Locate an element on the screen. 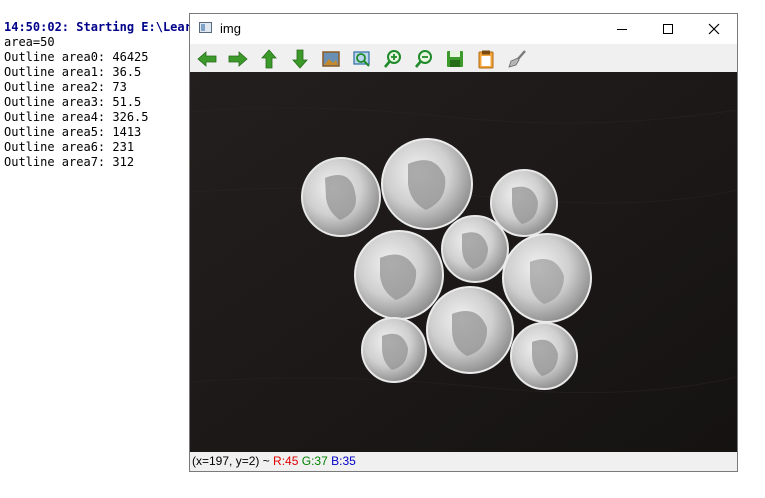 The width and height of the screenshot is (765, 498). pan-left-button is located at coordinates (207, 59).